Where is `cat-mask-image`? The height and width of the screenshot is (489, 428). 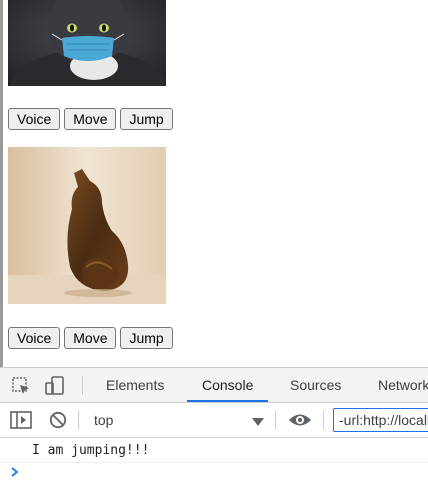
cat-mask-image is located at coordinates (87, 43).